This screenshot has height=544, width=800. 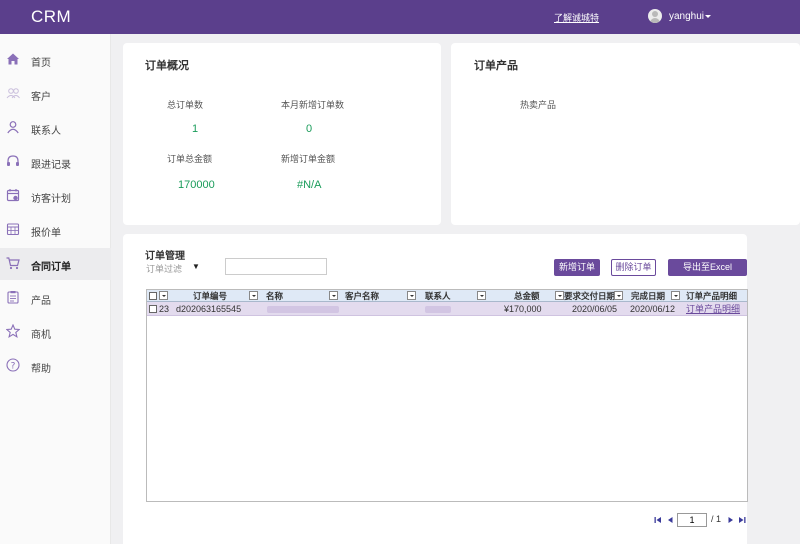 I want to click on new-amount-value: #N/A, so click(x=309, y=185).